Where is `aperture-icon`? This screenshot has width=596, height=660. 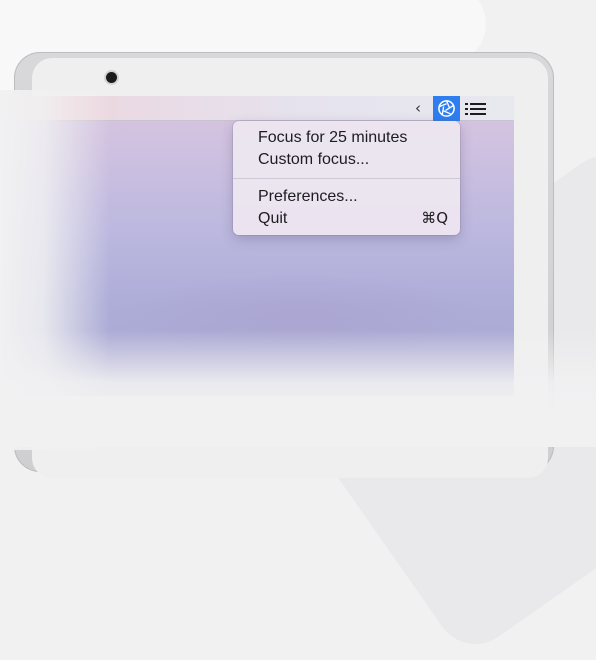
aperture-icon is located at coordinates (446, 108).